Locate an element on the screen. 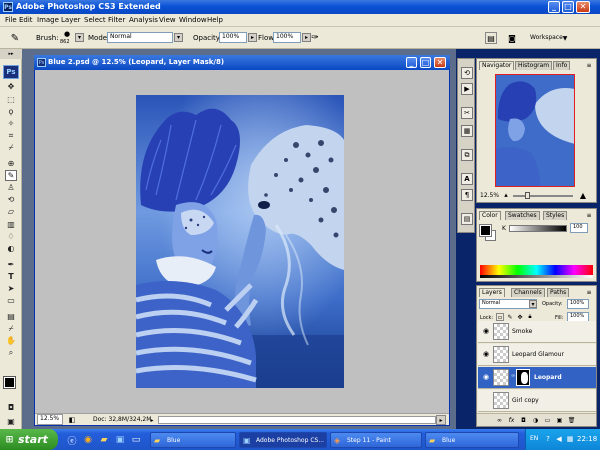  history-panel-icon: ⟲ is located at coordinates (467, 73).